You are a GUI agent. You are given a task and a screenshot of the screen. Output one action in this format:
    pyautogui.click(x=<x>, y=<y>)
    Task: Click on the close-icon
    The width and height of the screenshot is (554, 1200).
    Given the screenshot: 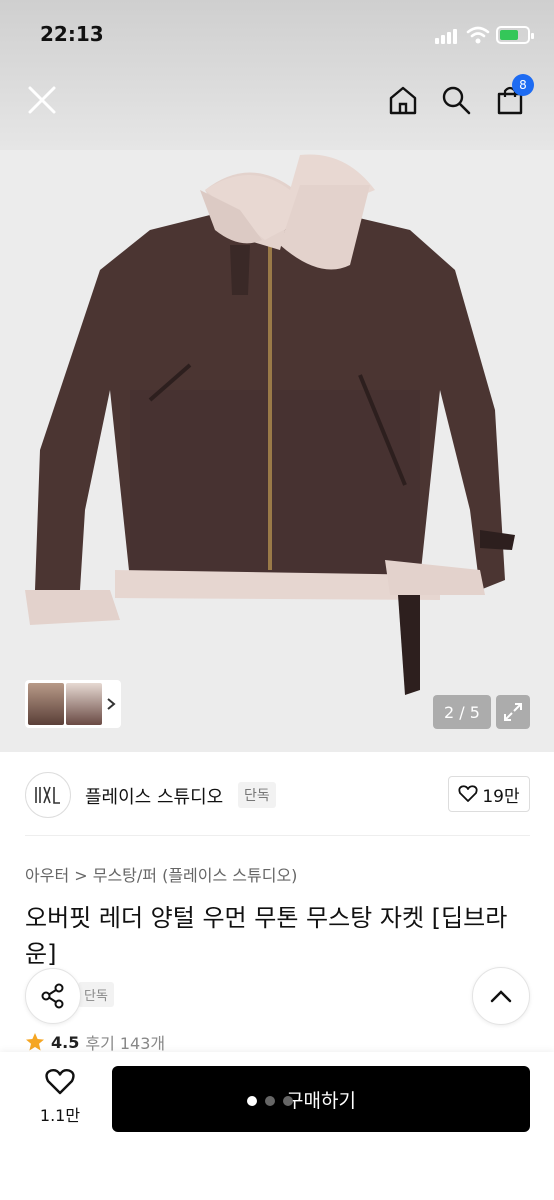 What is the action you would take?
    pyautogui.click(x=42, y=100)
    